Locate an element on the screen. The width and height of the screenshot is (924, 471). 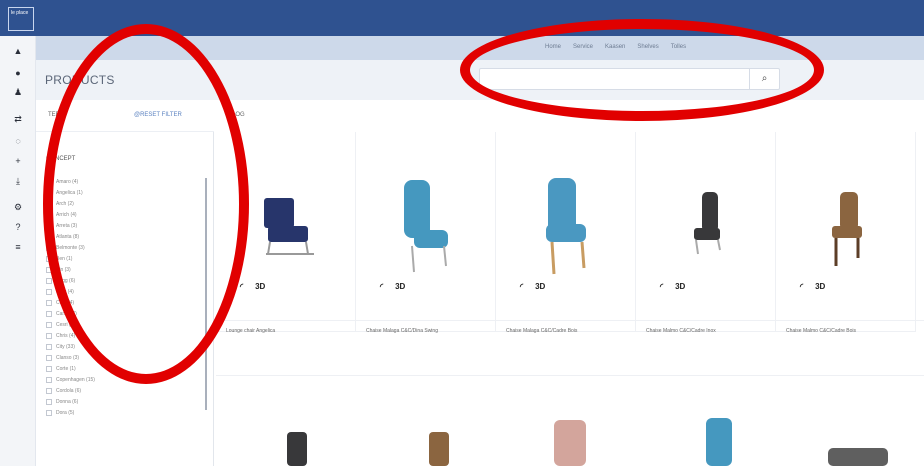
filter-item-label: Chris (4) is located at coordinates (66, 335).